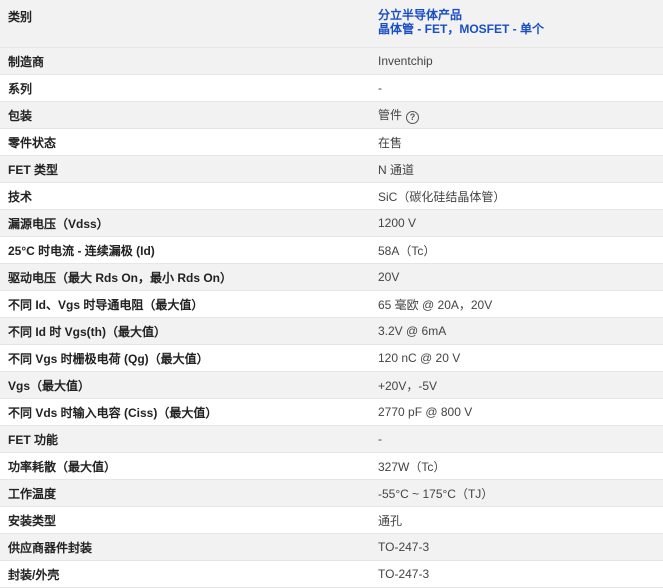  What do you see at coordinates (186, 385) in the screenshot?
I see `spec-label: Vgs（最大值）` at bounding box center [186, 385].